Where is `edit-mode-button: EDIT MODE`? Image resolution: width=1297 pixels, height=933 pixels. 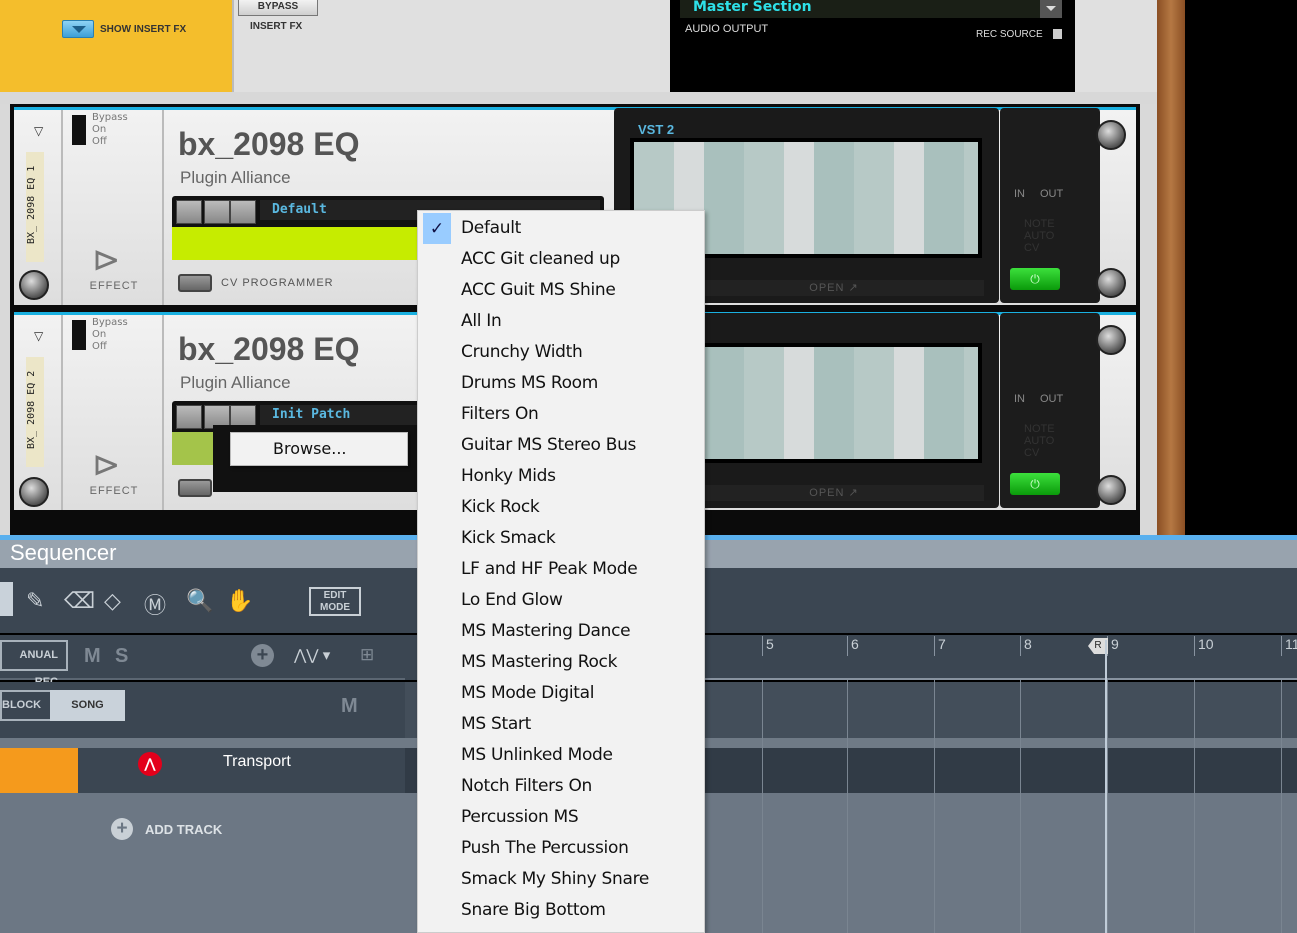
edit-mode-button: EDIT MODE is located at coordinates (335, 601).